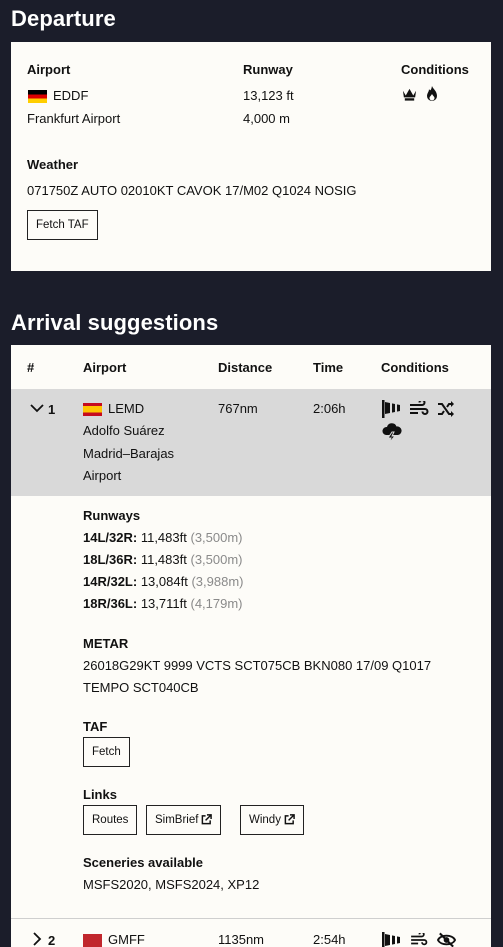 This screenshot has height=947, width=503. What do you see at coordinates (245, 367) in the screenshot?
I see `col-header-distance: Distance` at bounding box center [245, 367].